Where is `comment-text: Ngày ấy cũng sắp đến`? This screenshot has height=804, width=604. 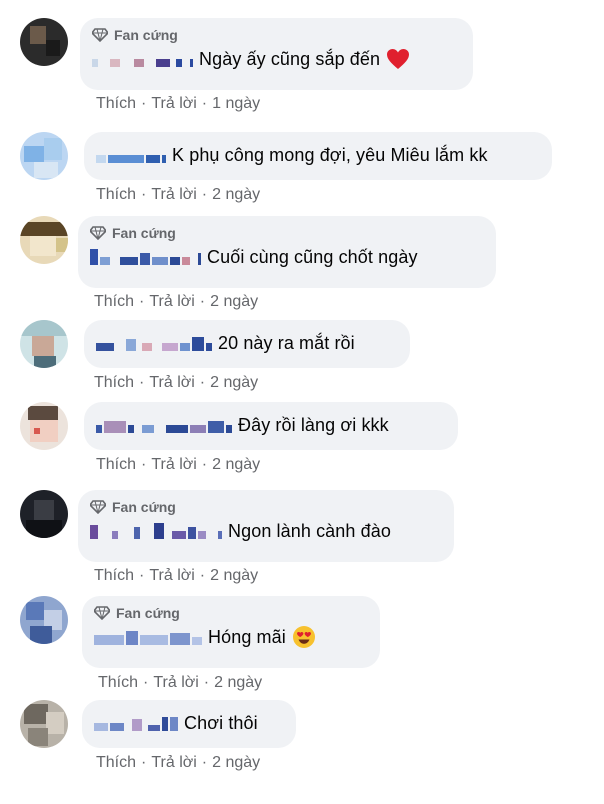 comment-text: Ngày ấy cũng sắp đến is located at coordinates (290, 58).